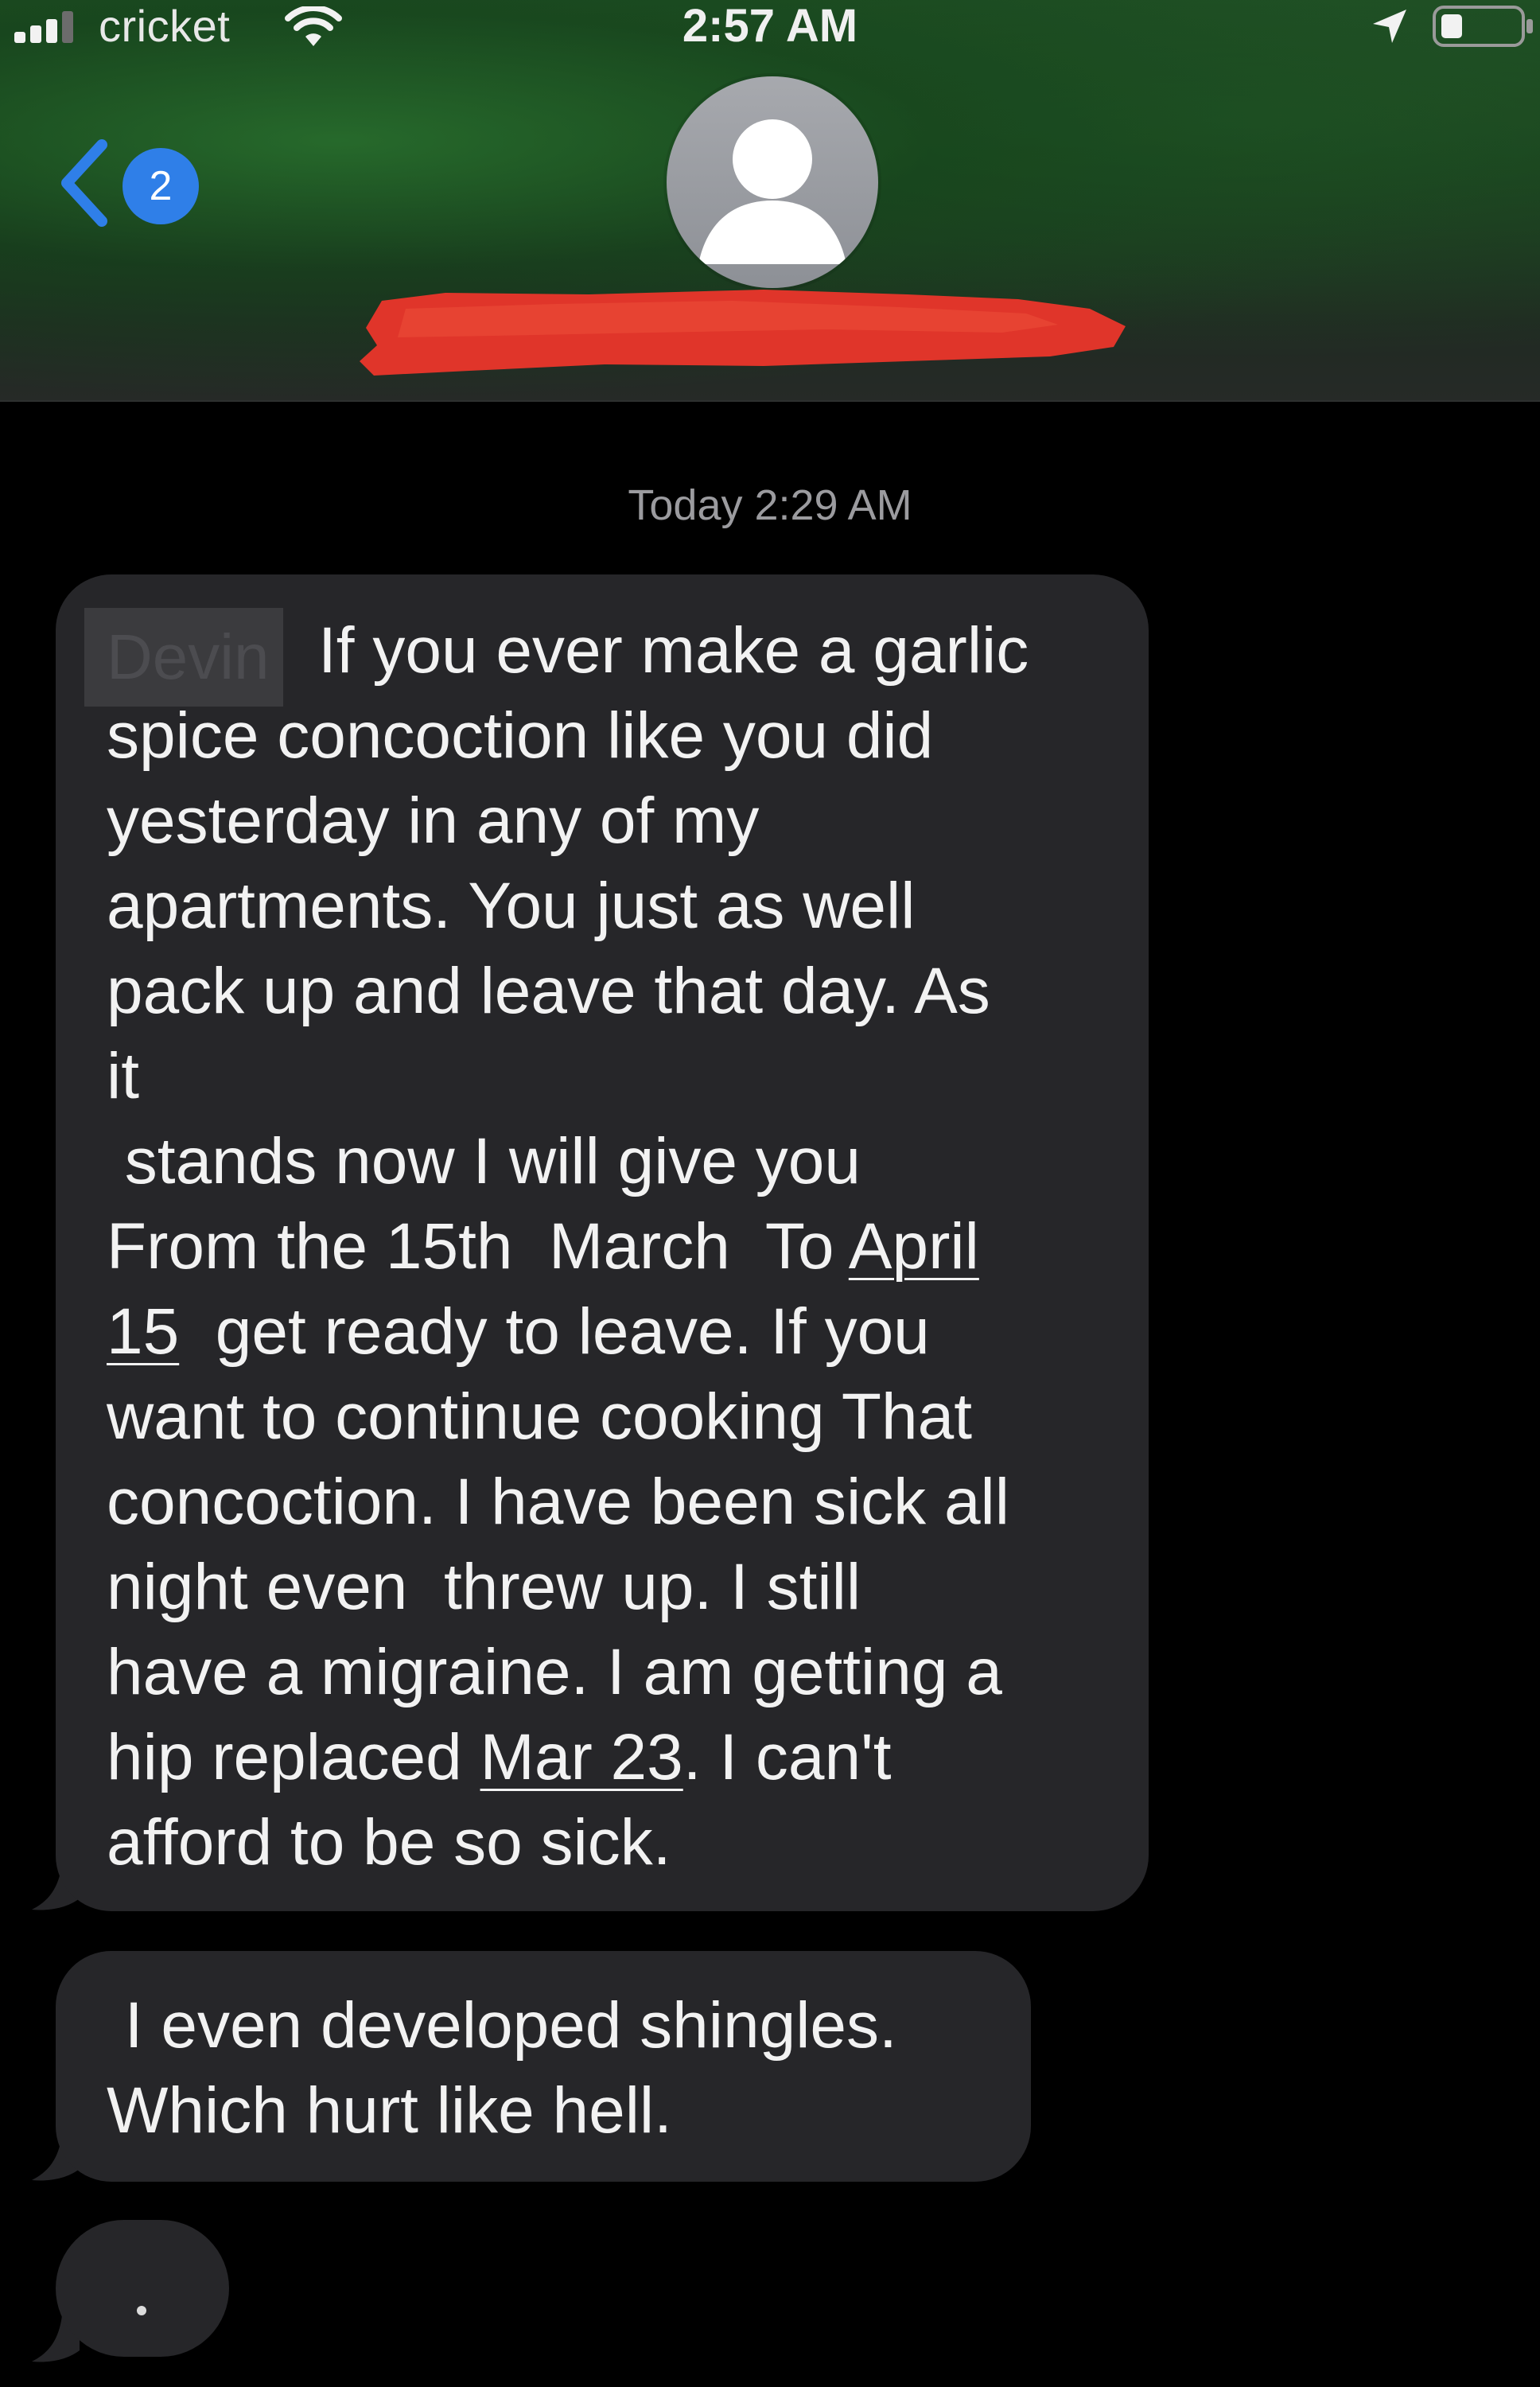 This screenshot has width=1540, height=2387. What do you see at coordinates (770, 505) in the screenshot?
I see `conversation-timestamp: Today 2:29 AM` at bounding box center [770, 505].